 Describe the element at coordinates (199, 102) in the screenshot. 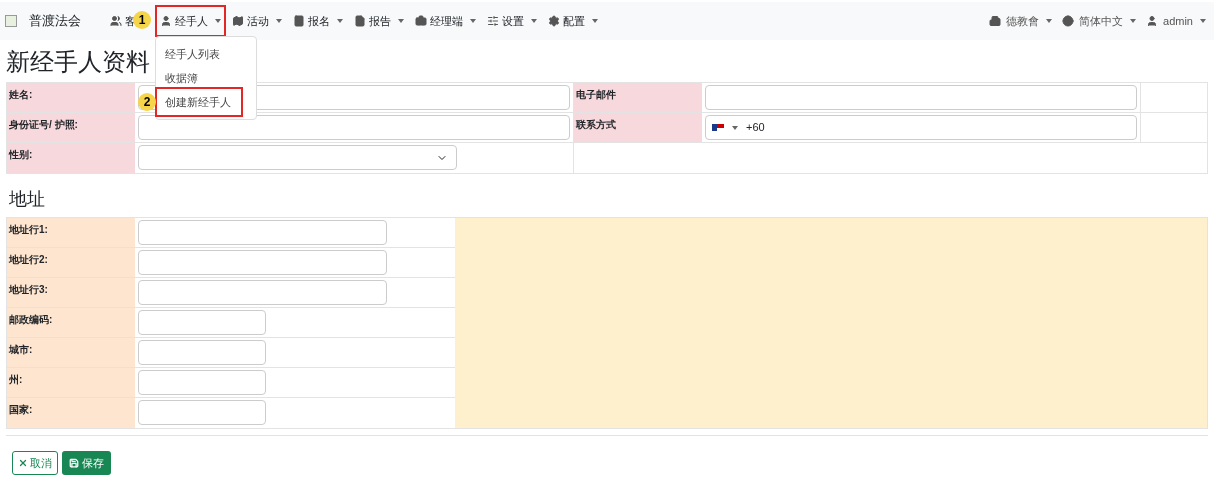

I see `dropdown-item: 创建新经手人` at that location.